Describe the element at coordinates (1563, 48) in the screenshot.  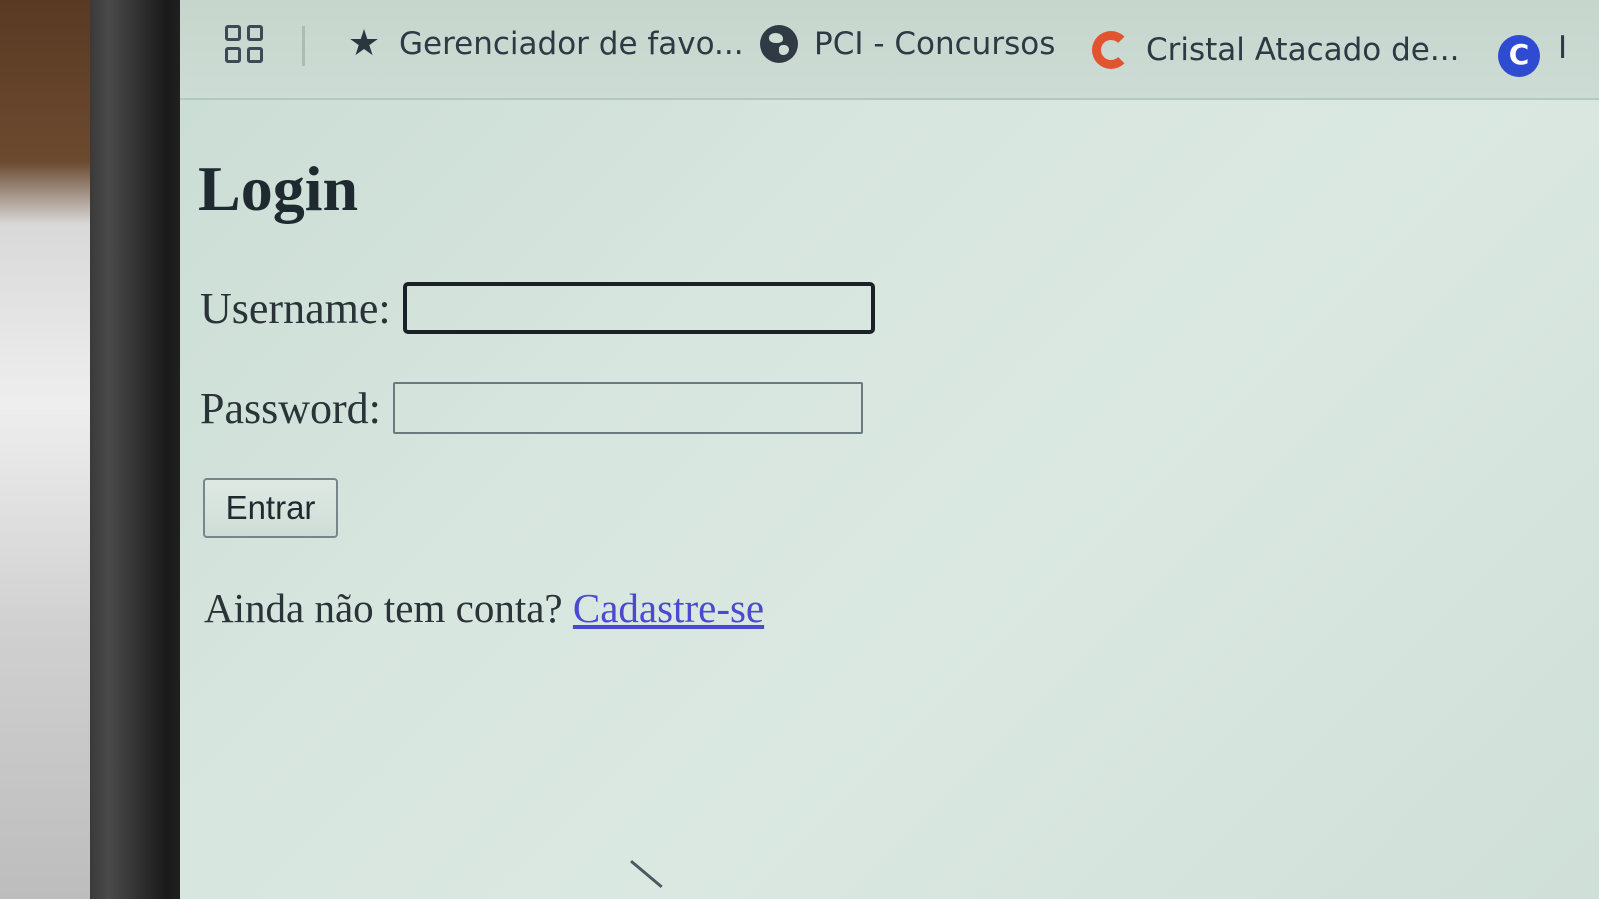
I see `bookmark-truncated-label: I` at that location.